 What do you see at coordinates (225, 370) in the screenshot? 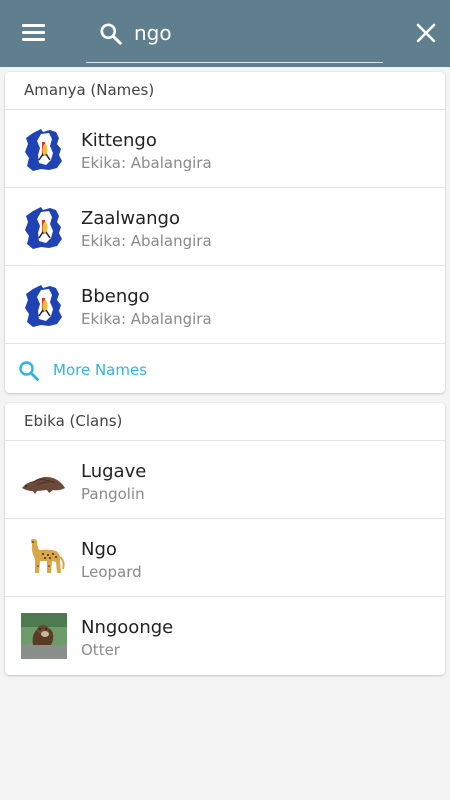
I see `more-names-button: More Names` at bounding box center [225, 370].